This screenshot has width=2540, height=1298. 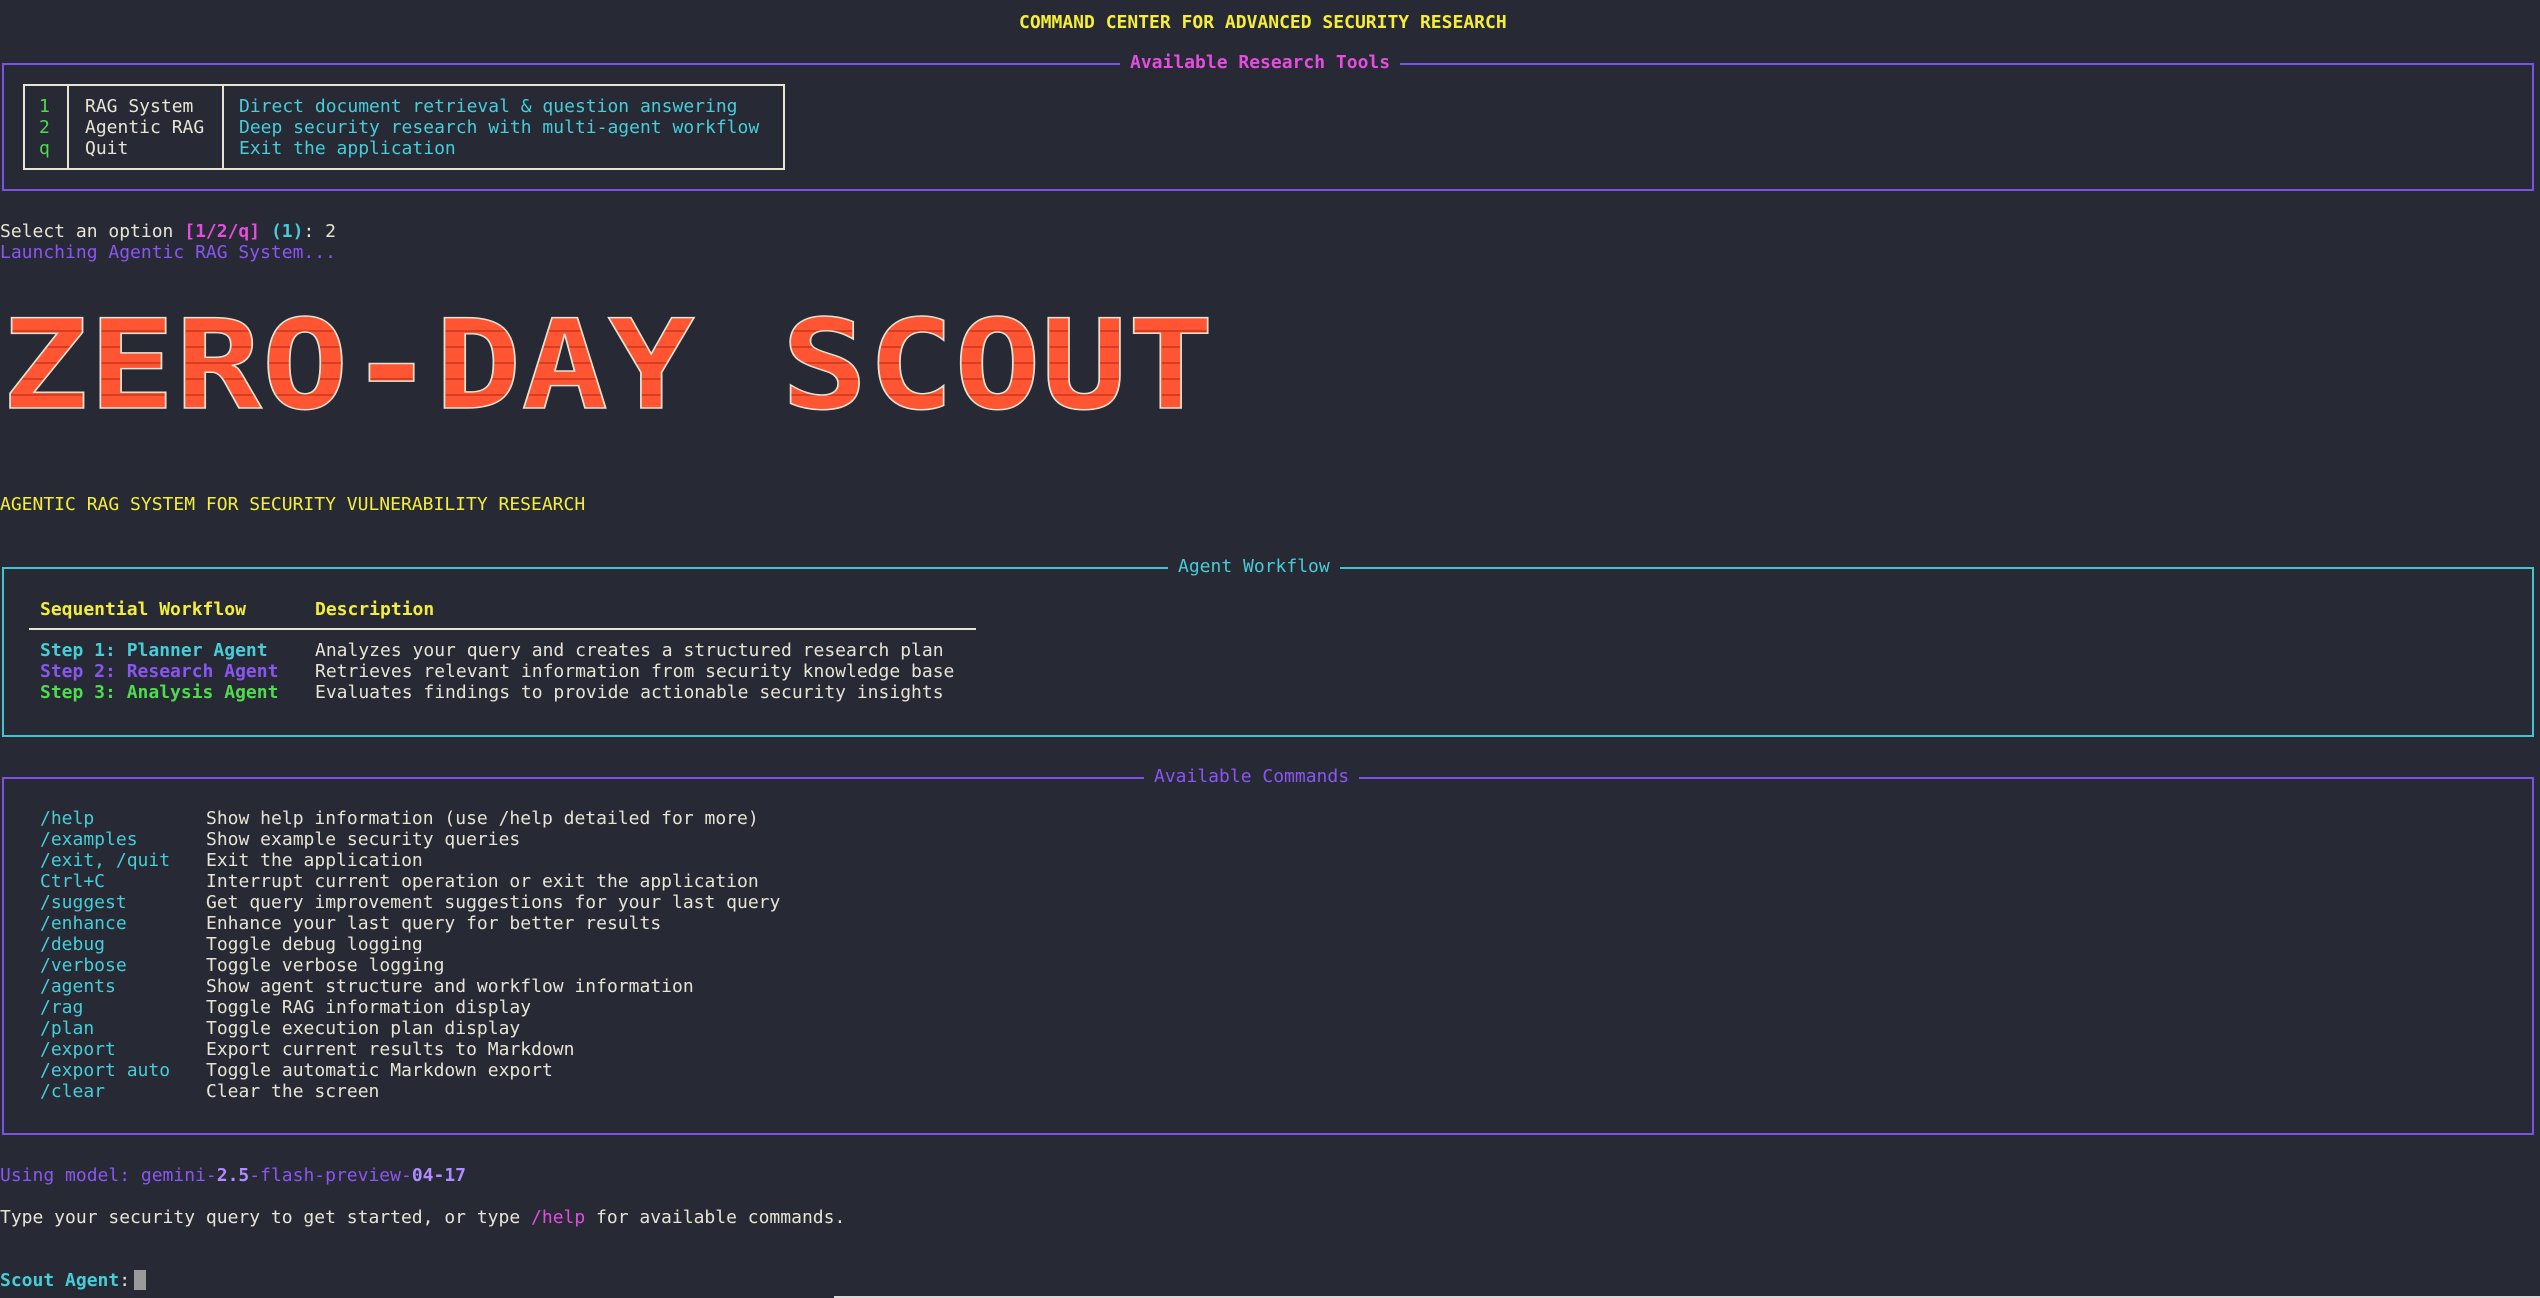 I want to click on select-choices: [1/2/q], so click(x=222, y=231).